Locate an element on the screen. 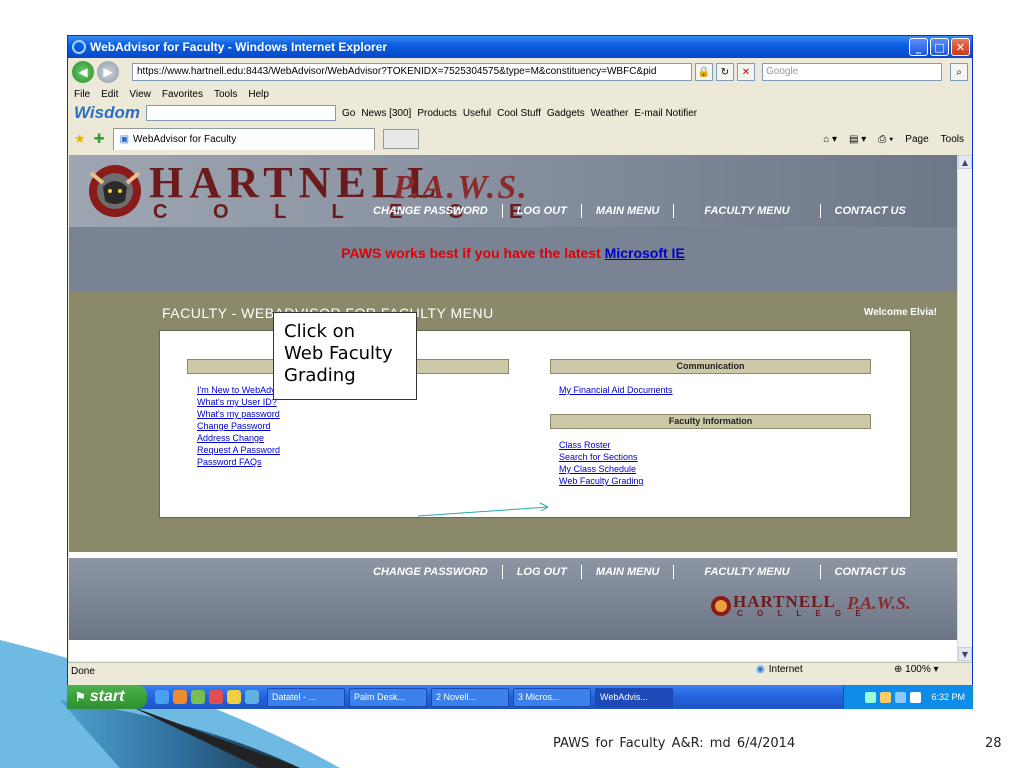  maximize-button: □ is located at coordinates (939, 47).